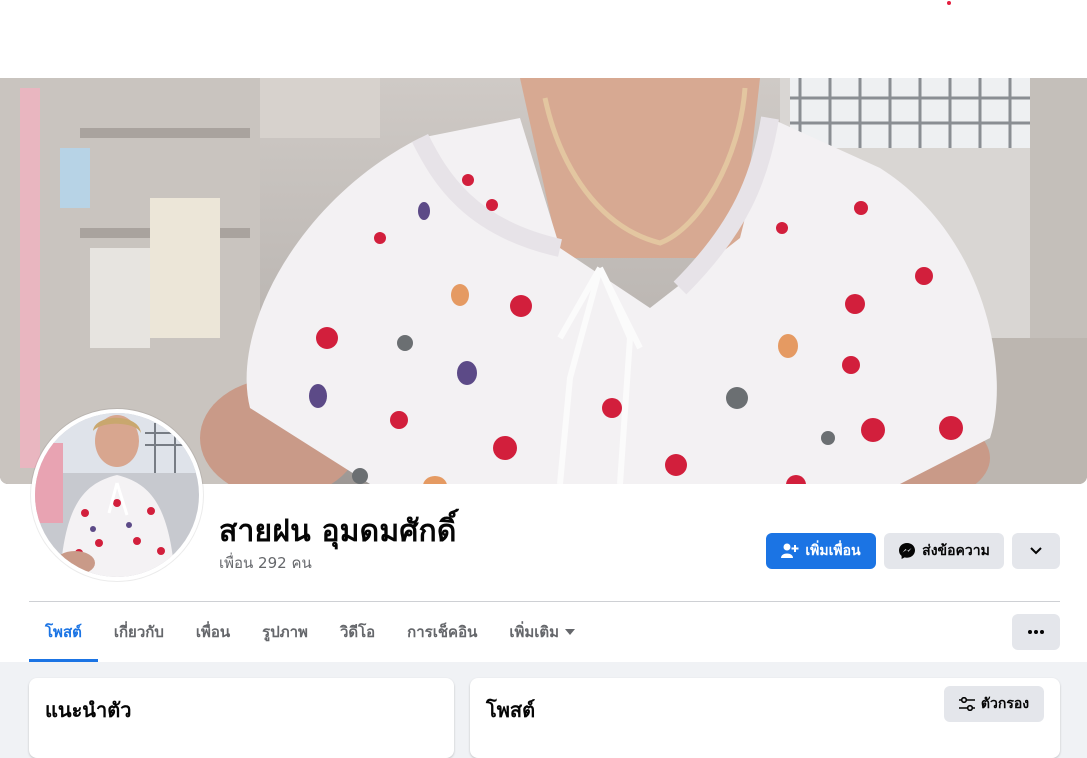  I want to click on profile-picture-illustration, so click(117, 495).